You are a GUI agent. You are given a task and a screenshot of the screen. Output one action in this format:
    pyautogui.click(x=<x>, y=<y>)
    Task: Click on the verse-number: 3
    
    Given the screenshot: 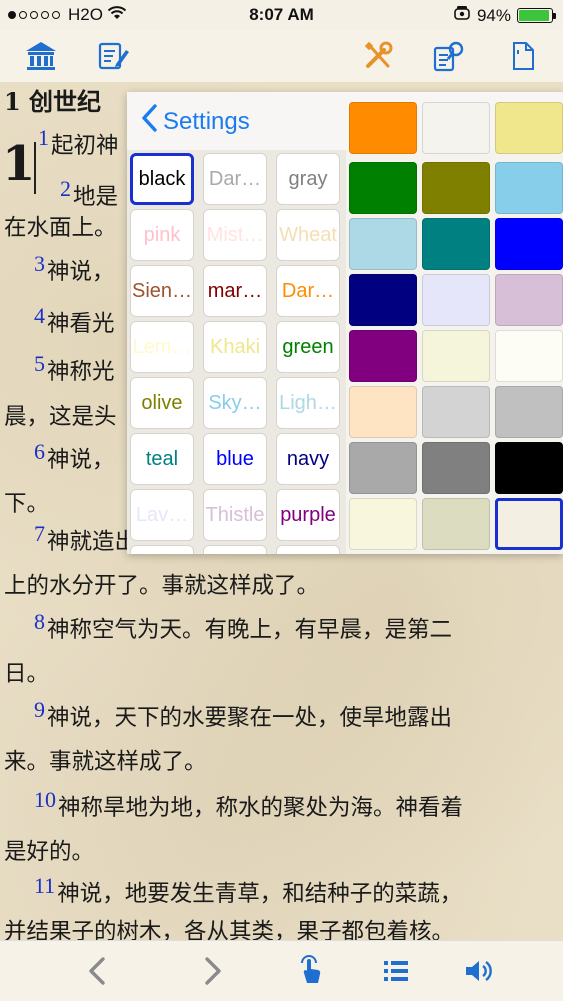 What is the action you would take?
    pyautogui.click(x=39, y=263)
    